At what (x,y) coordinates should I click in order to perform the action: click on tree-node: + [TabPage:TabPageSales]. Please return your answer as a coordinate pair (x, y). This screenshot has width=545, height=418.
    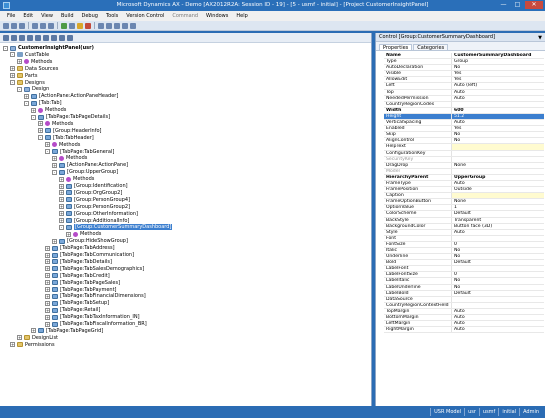
    Looking at the image, I should click on (82, 283).